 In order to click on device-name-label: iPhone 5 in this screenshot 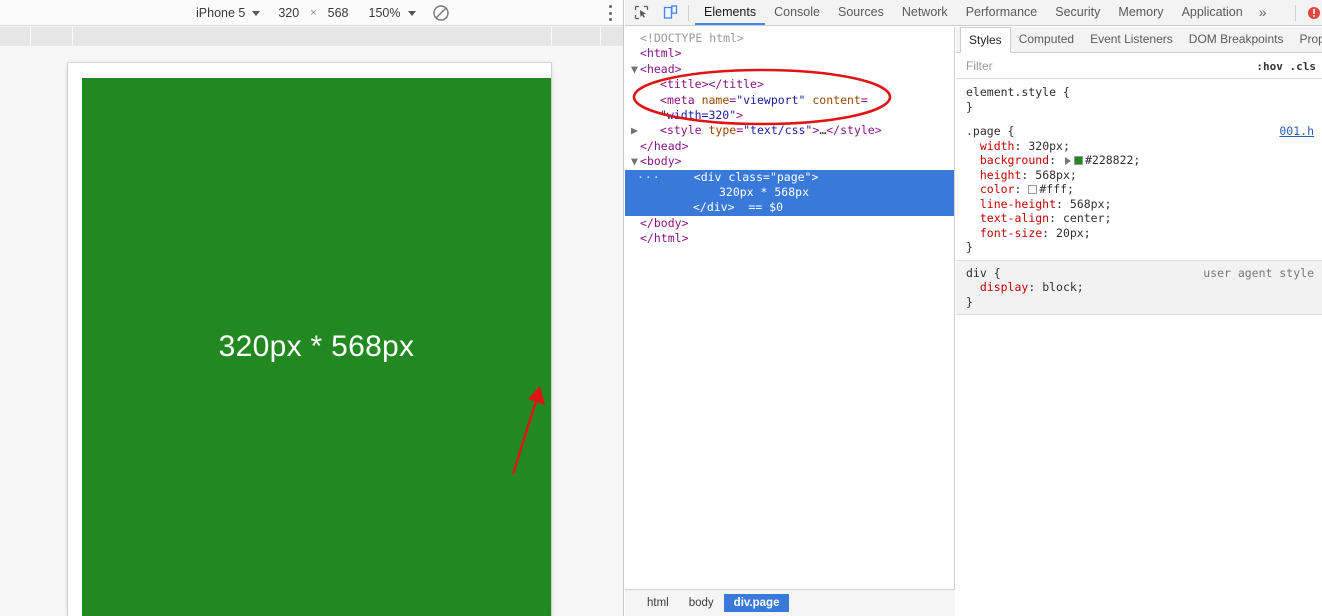, I will do `click(221, 12)`.